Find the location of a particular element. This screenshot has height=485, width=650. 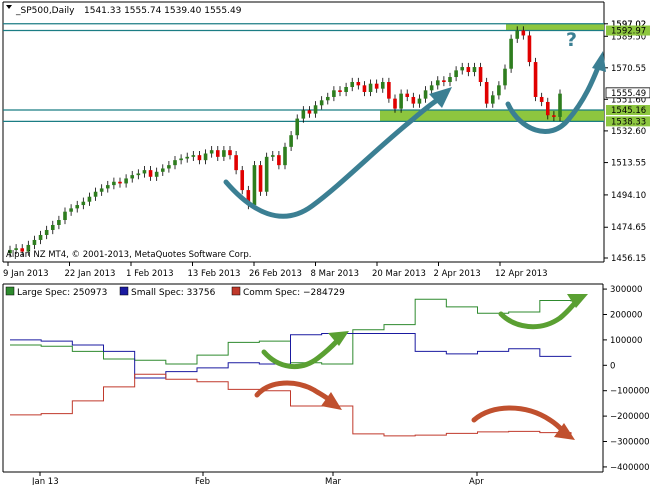

date-tick-label: 8 Mar 2013 is located at coordinates (335, 274).